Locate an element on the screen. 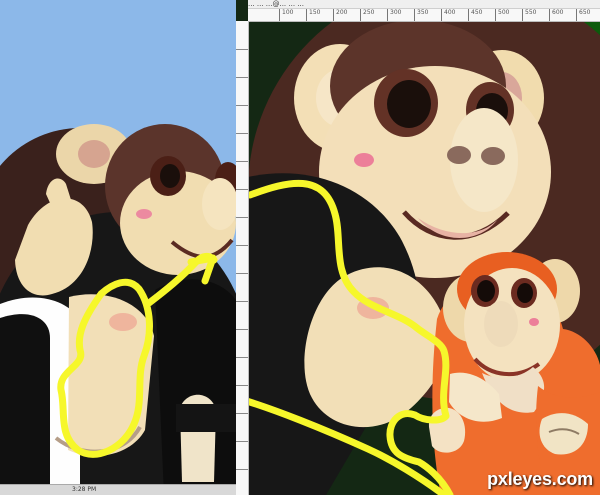 This screenshot has width=600, height=495. ruler-tick: 300 is located at coordinates (394, 15).